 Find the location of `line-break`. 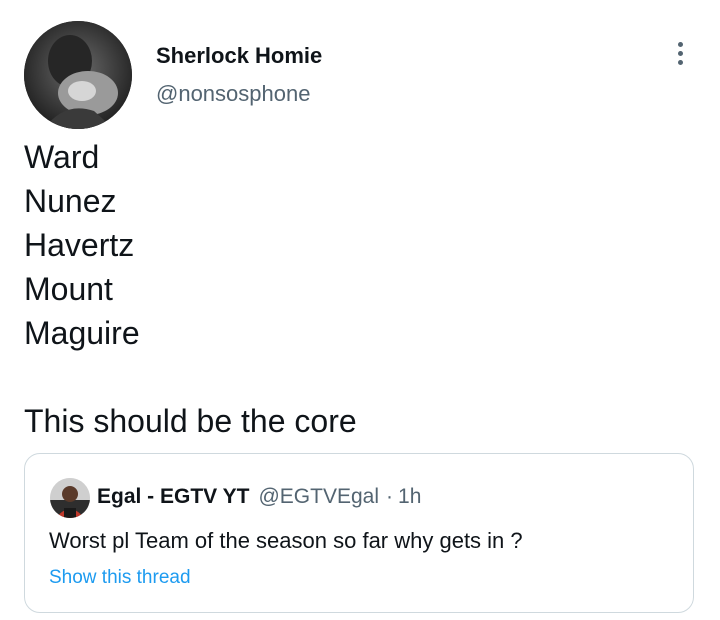

line-break is located at coordinates (354, 377).